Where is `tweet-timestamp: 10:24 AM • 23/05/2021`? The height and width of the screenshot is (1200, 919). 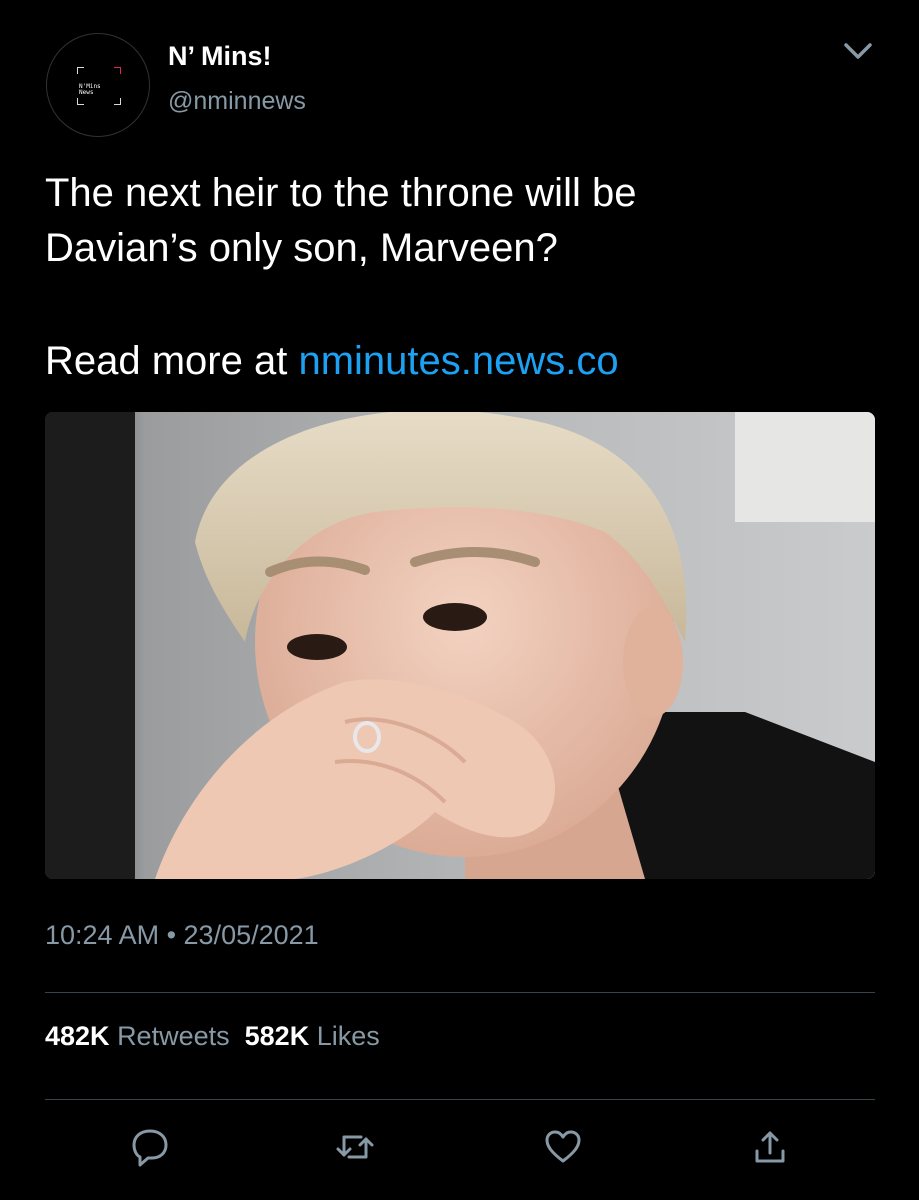
tweet-timestamp: 10:24 AM • 23/05/2021 is located at coordinates (182, 935).